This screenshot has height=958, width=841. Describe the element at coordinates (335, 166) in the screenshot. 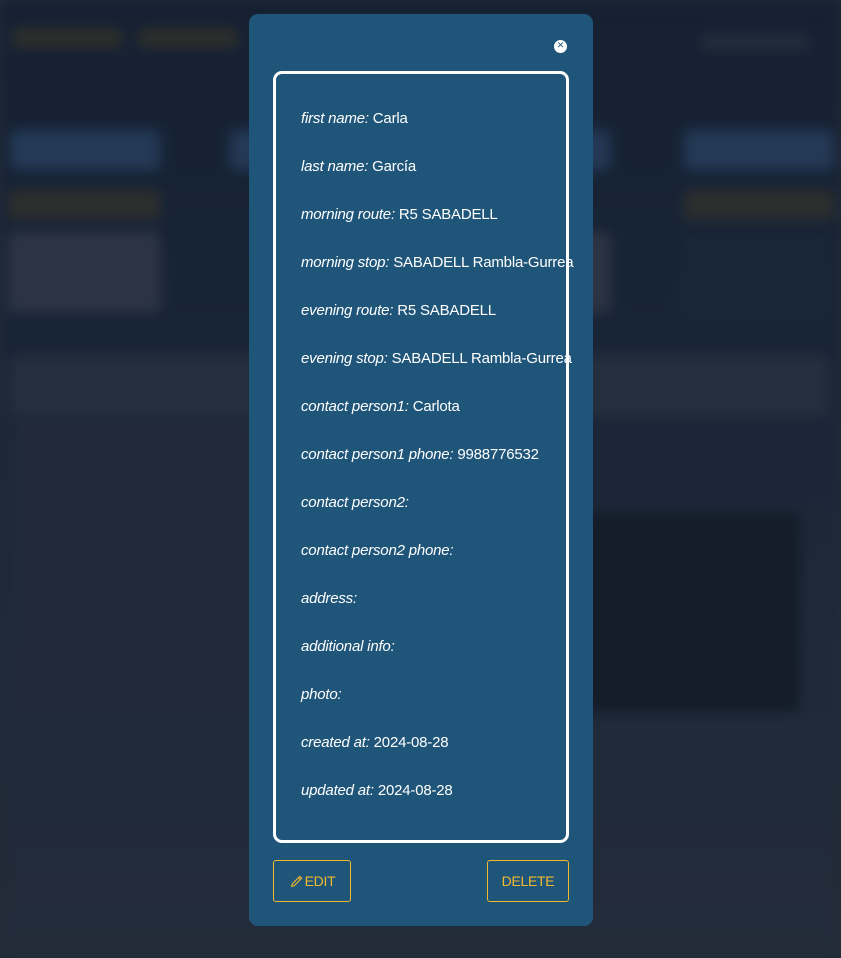

I see `detail-label: last name:` at that location.